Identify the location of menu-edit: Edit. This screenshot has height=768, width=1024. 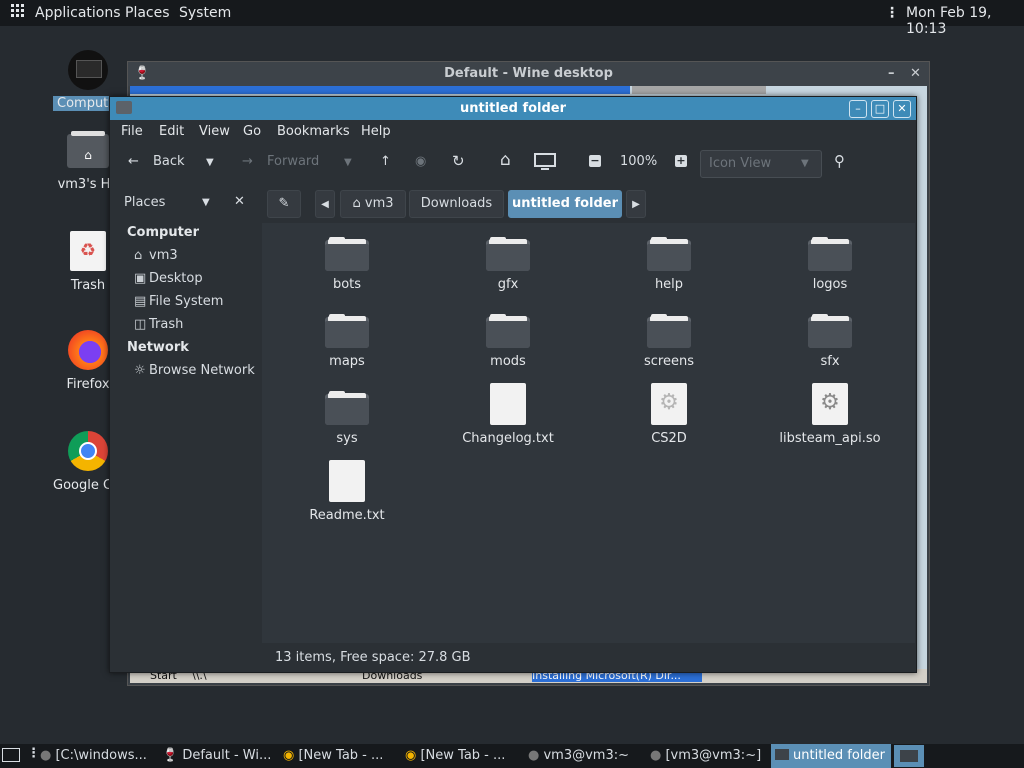
(171, 131).